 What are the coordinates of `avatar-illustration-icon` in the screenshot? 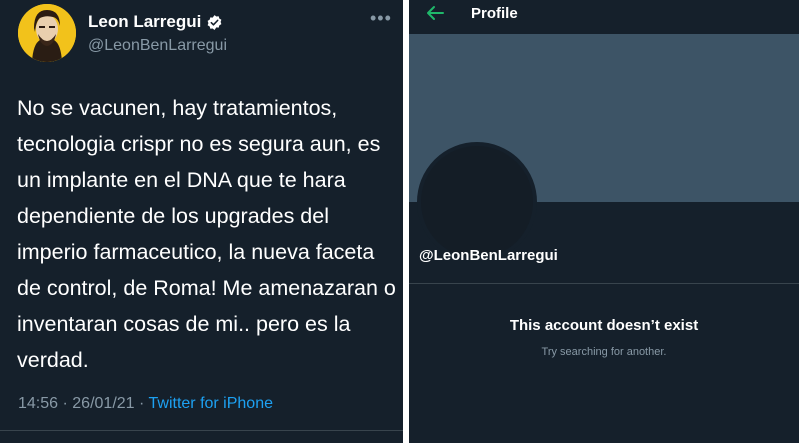 It's located at (47, 33).